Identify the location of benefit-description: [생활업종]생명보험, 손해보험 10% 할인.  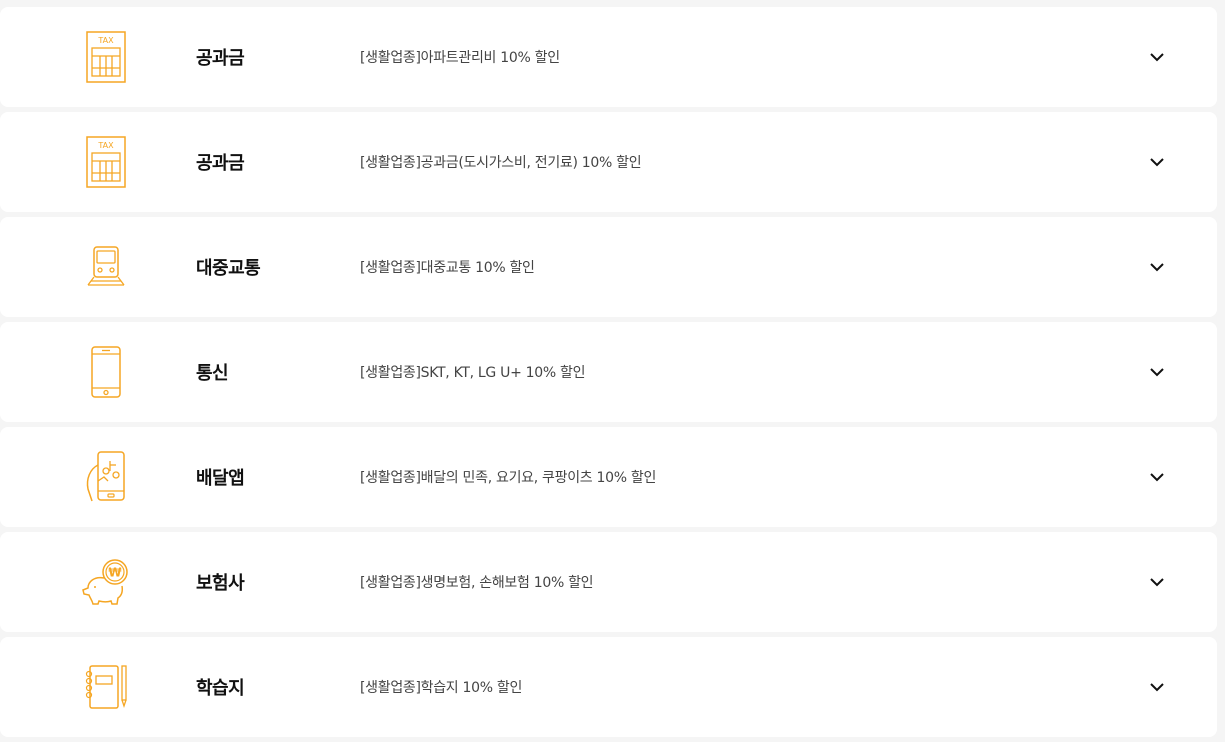
(477, 583).